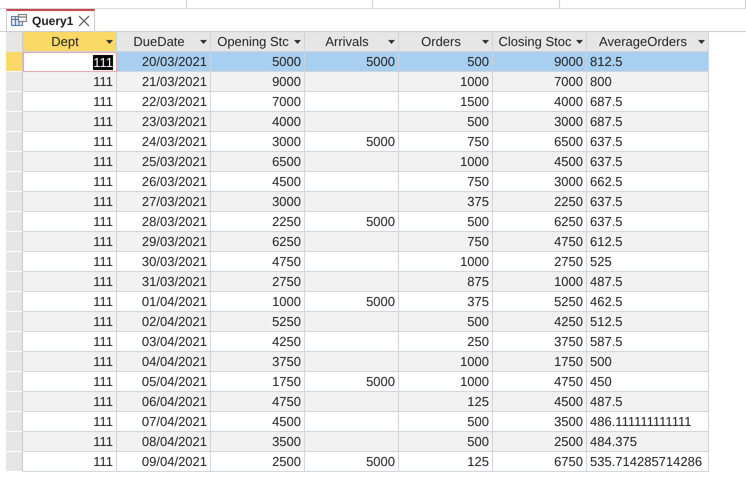  Describe the element at coordinates (446, 242) in the screenshot. I see `table-cell: 750` at that location.